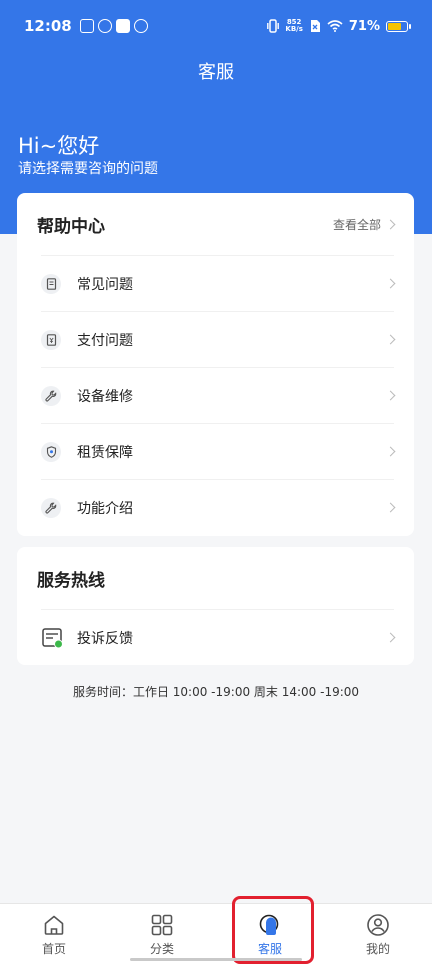 This screenshot has height=964, width=432. Describe the element at coordinates (48, 26) in the screenshot. I see `status-time: 12:08` at that location.